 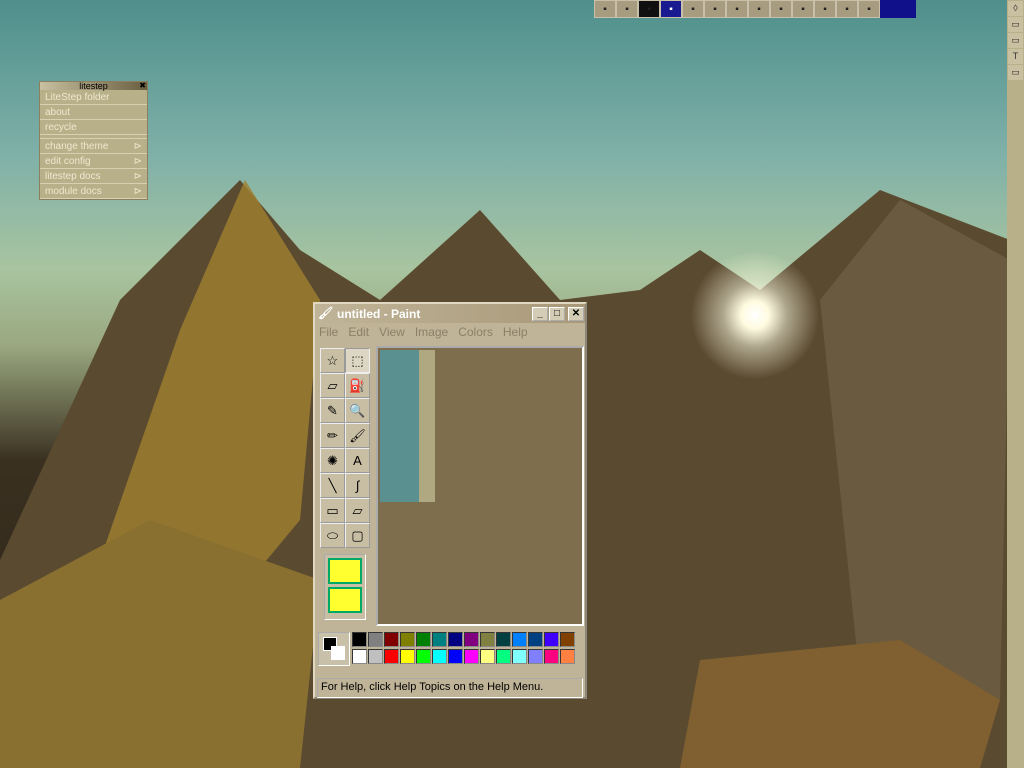 I want to click on explorer-icon: ▪, so click(x=649, y=9).